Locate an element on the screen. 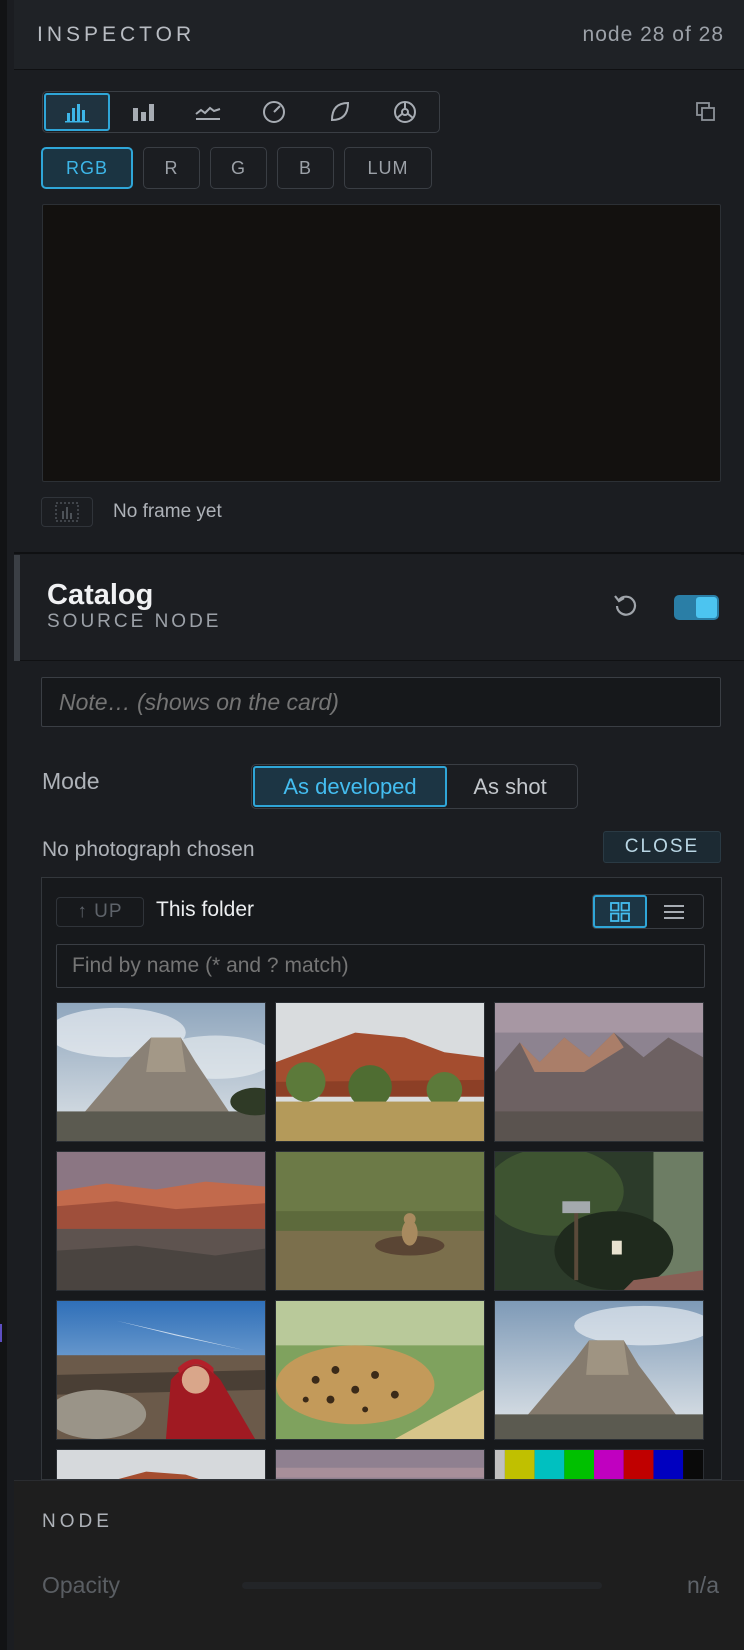 The height and width of the screenshot is (1650, 744). vectorscope-mode-button is located at coordinates (405, 112).